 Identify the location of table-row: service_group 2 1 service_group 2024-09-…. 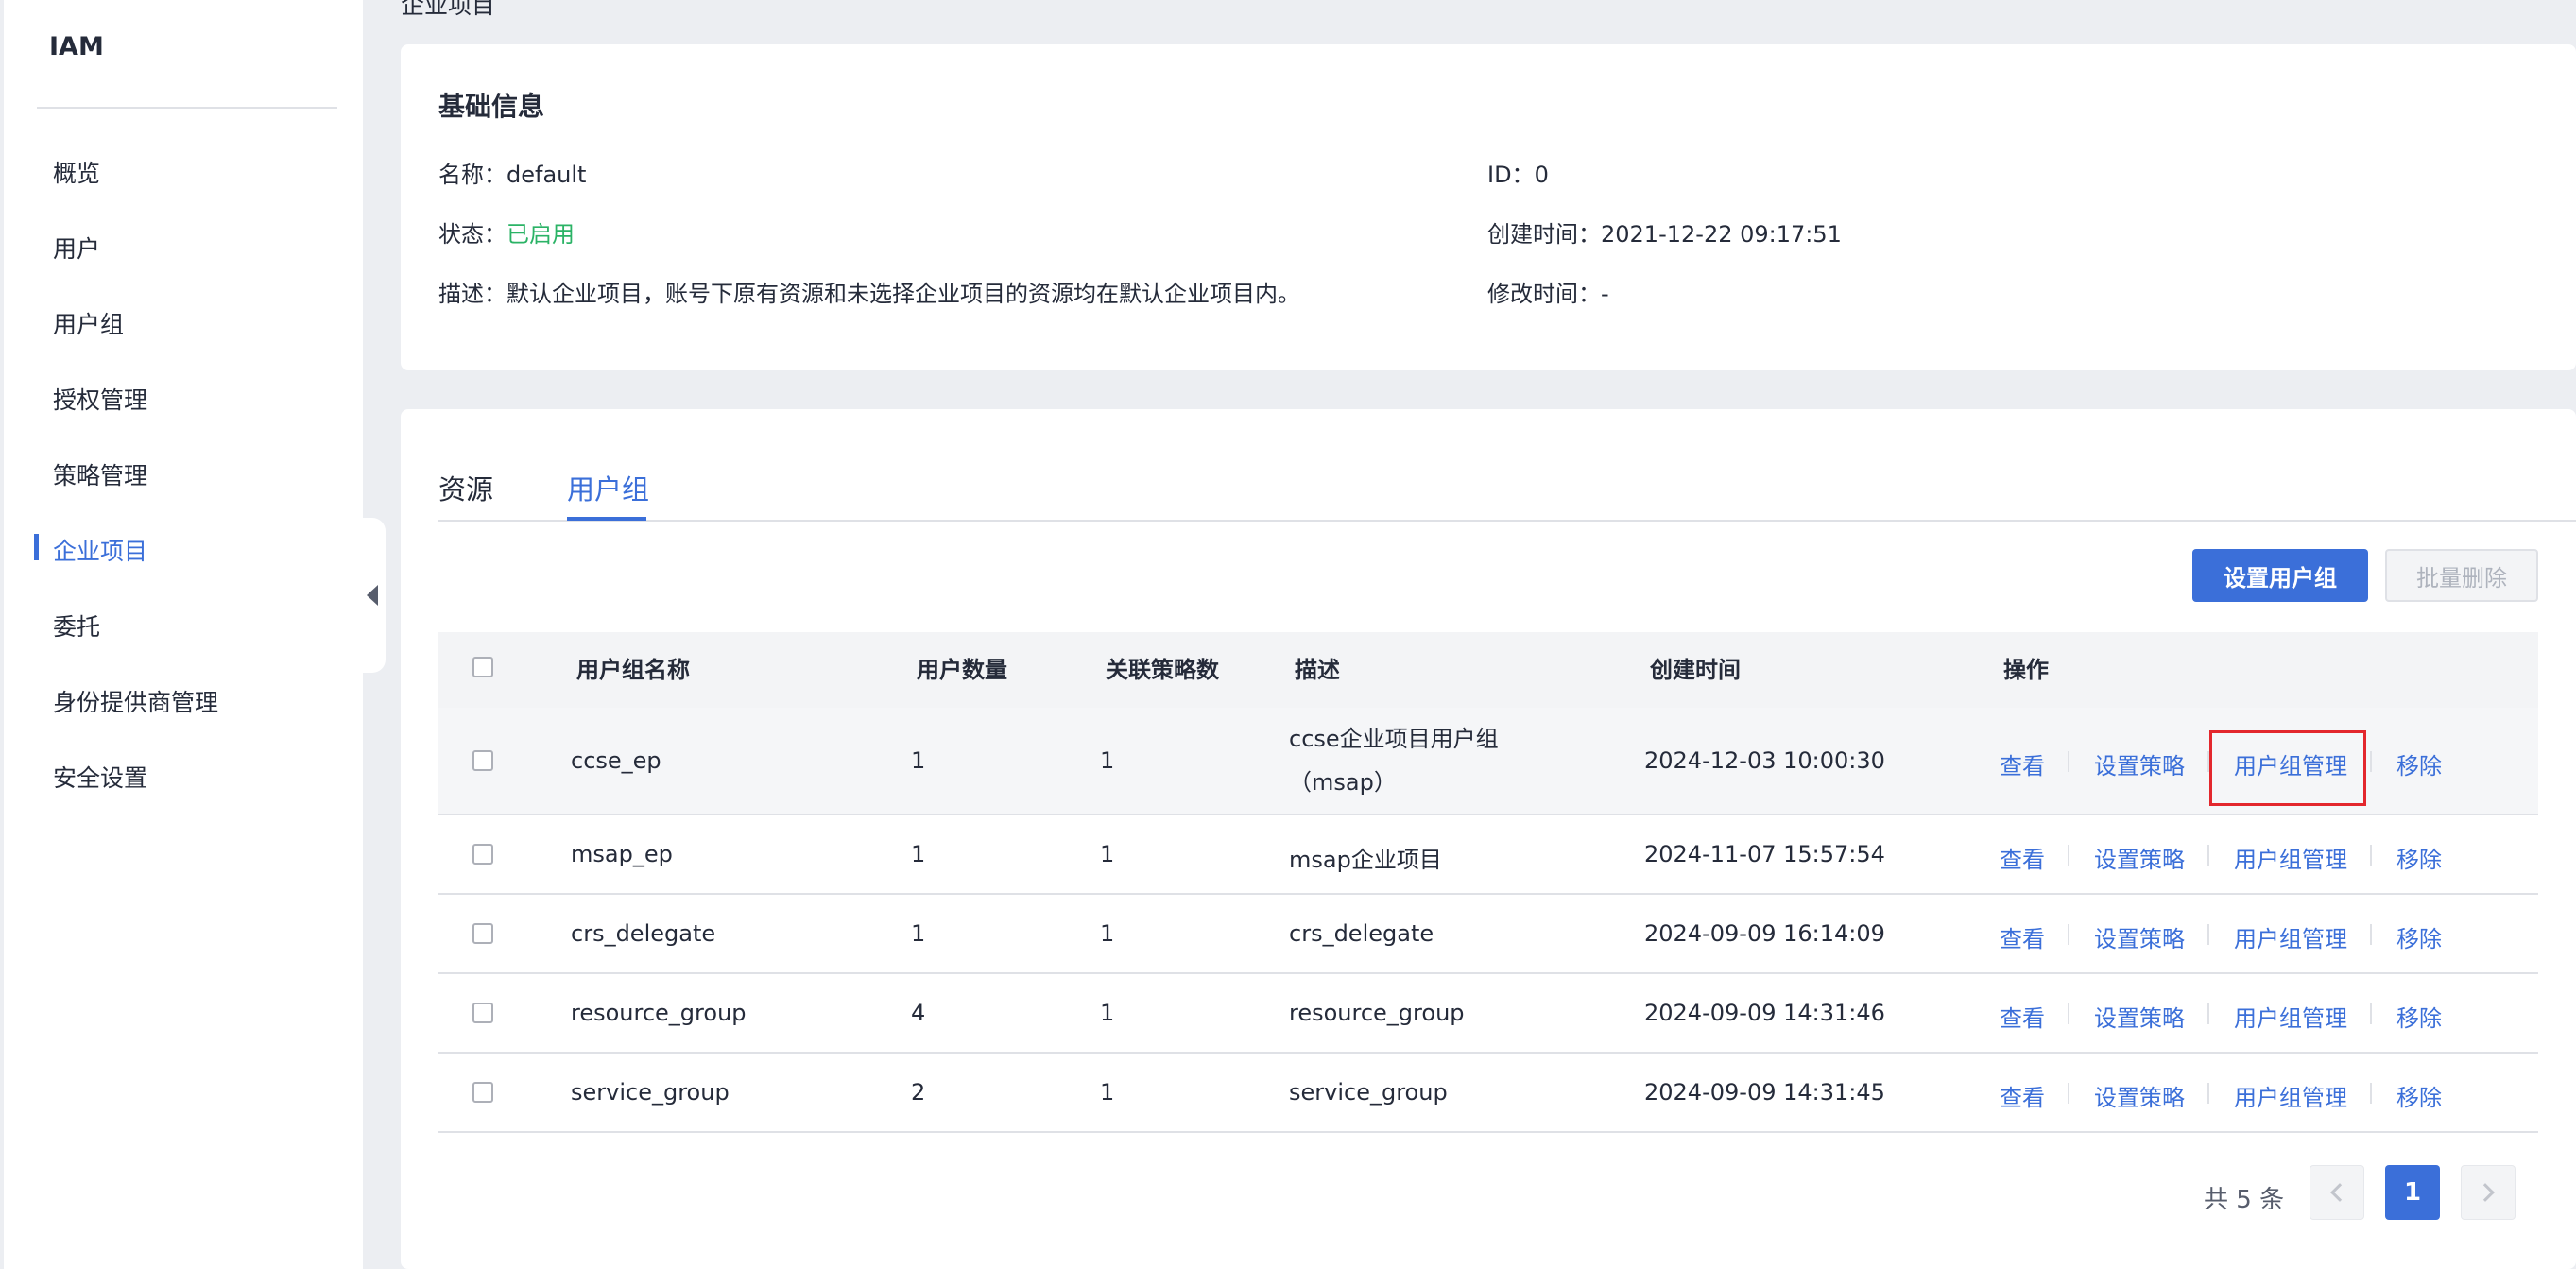
(1488, 1093).